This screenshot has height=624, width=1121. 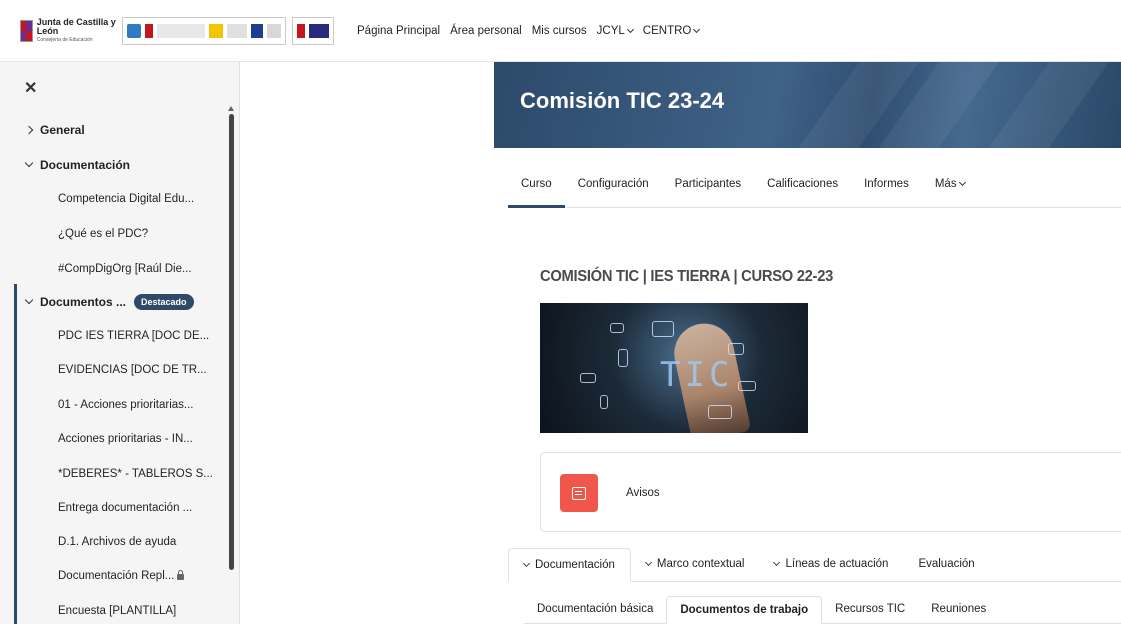 What do you see at coordinates (181, 575) in the screenshot?
I see `lock-icon` at bounding box center [181, 575].